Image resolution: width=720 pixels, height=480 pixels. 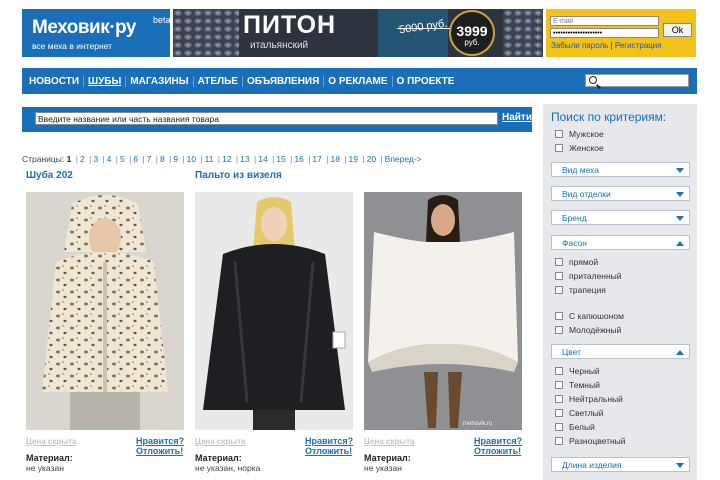 I want to click on nav-search-input, so click(x=637, y=80).